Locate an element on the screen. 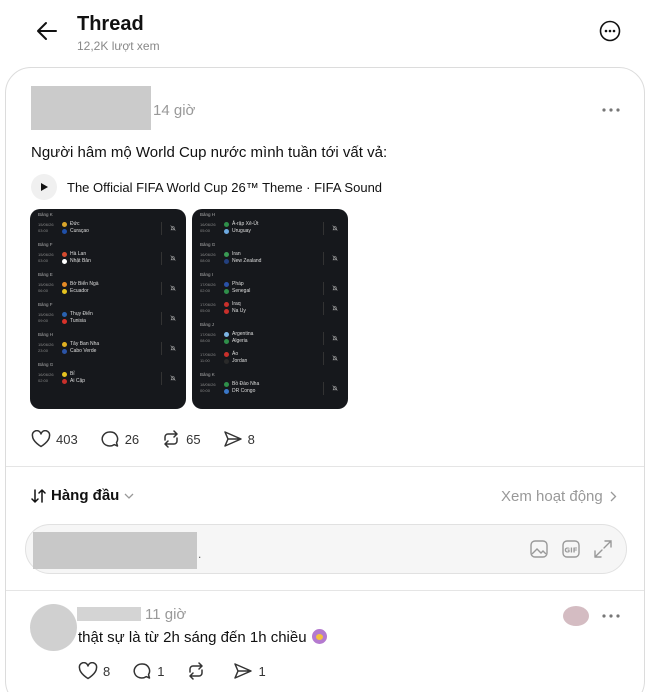 This screenshot has height=692, width=647. comment-more-icon is located at coordinates (611, 616).